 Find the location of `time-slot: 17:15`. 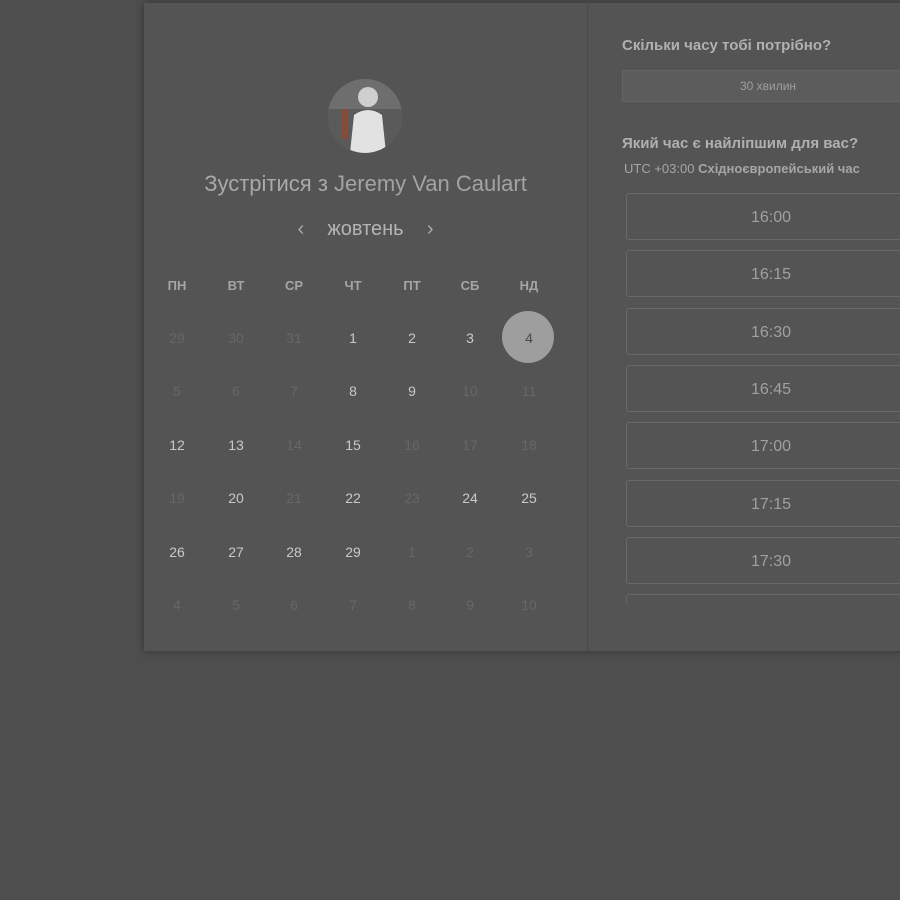

time-slot: 17:15 is located at coordinates (763, 503).